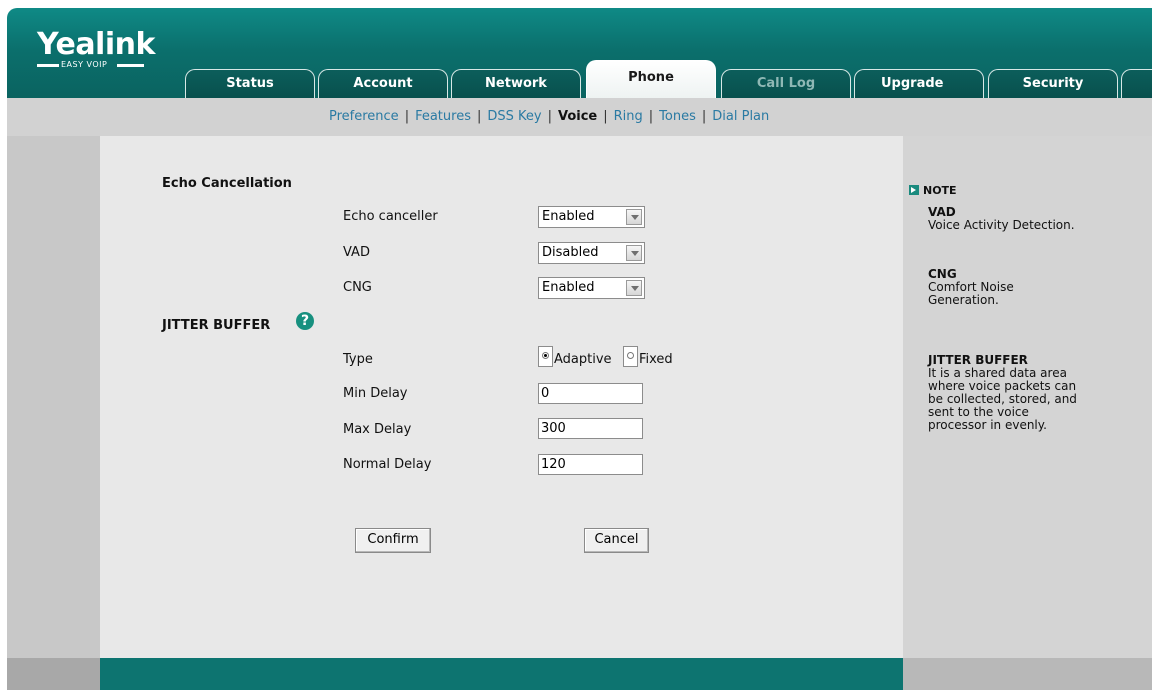 The width and height of the screenshot is (1152, 690). Describe the element at coordinates (583, 359) in the screenshot. I see `type-adaptive-label: Adaptive` at that location.